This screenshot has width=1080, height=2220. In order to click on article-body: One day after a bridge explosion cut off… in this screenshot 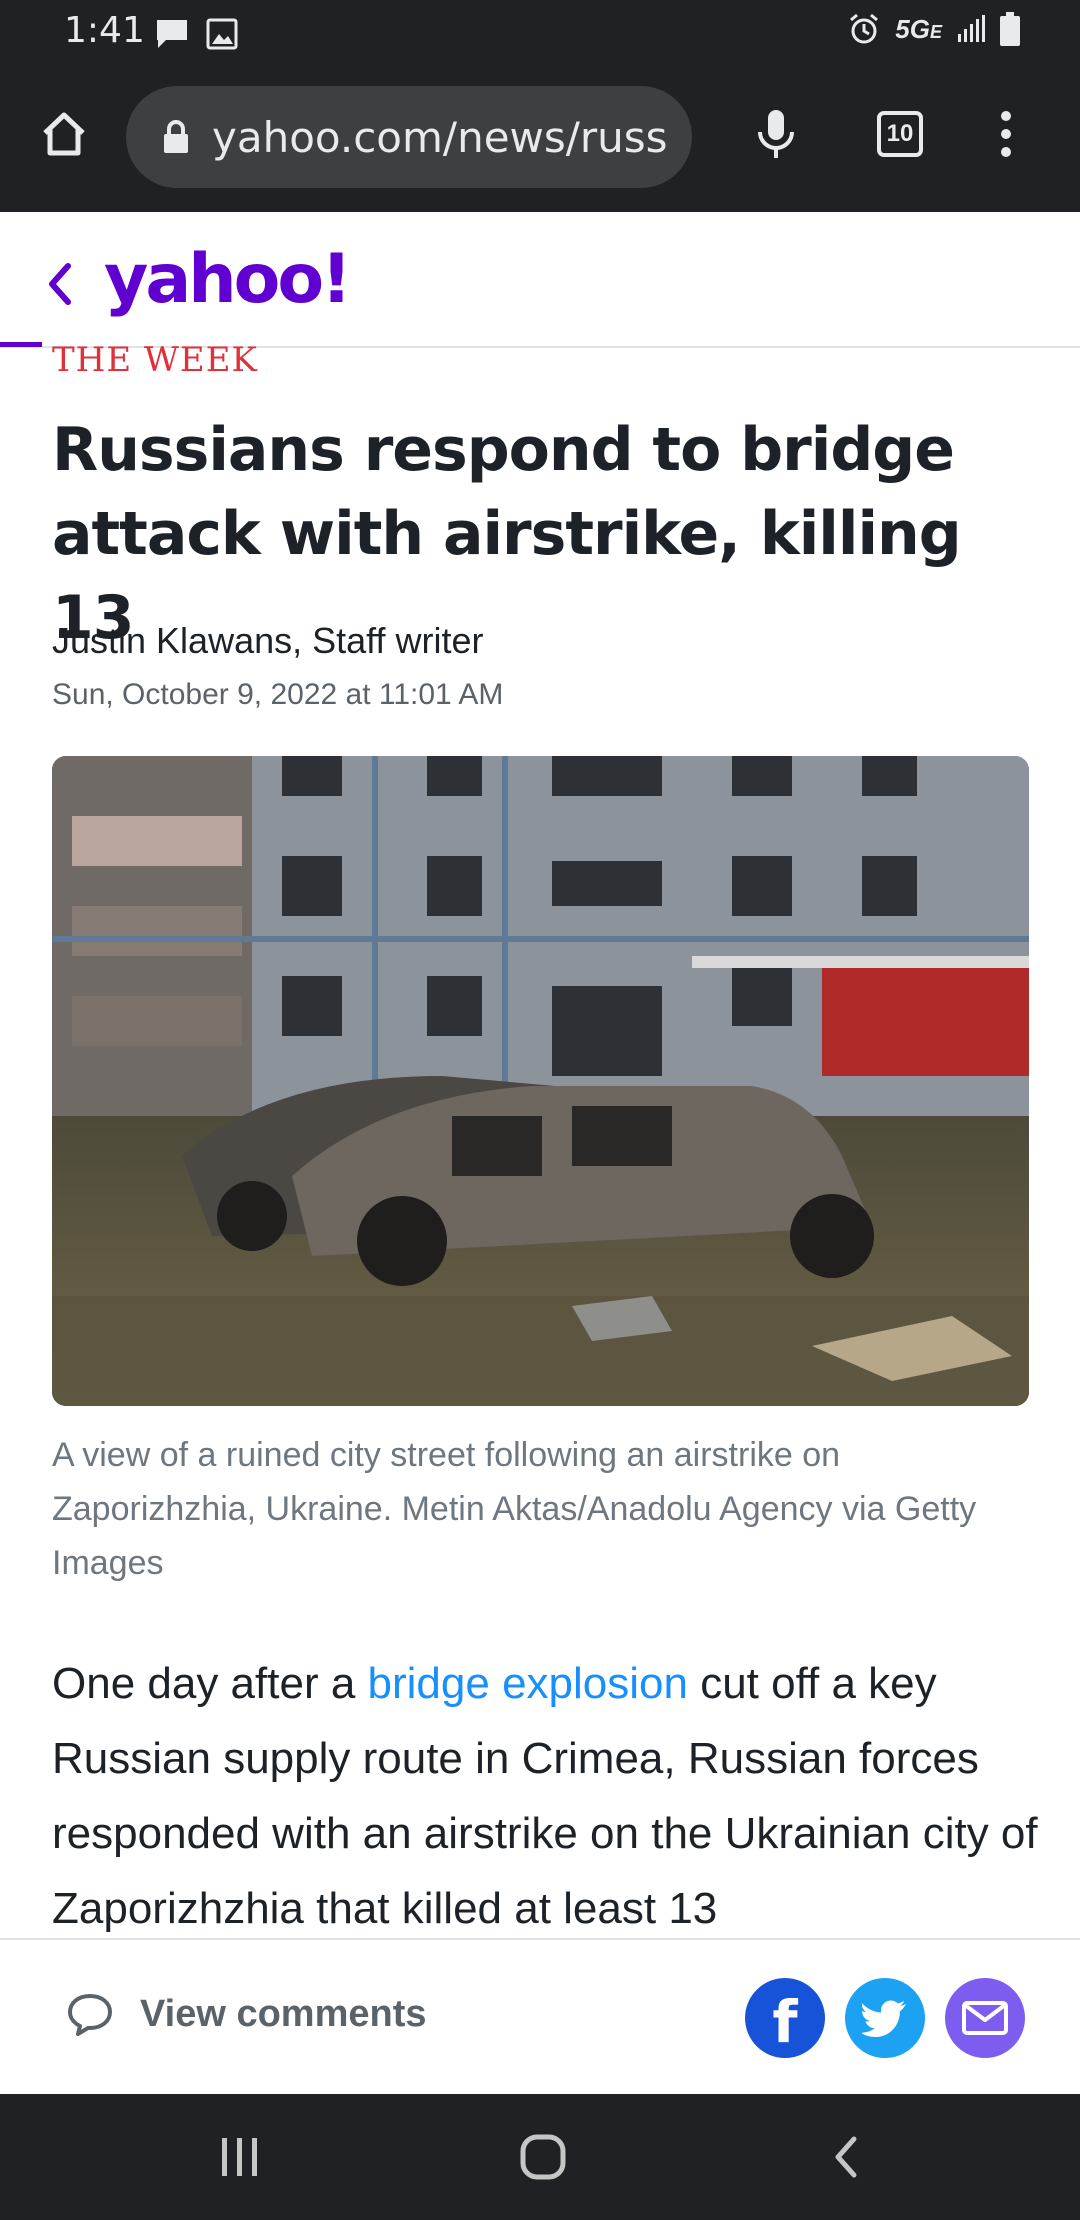, I will do `click(547, 1796)`.